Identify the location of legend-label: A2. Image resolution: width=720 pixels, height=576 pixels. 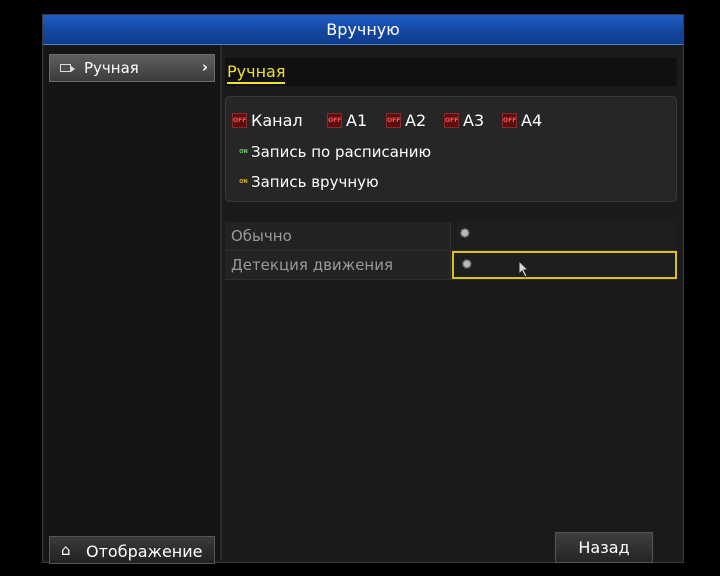
(416, 120).